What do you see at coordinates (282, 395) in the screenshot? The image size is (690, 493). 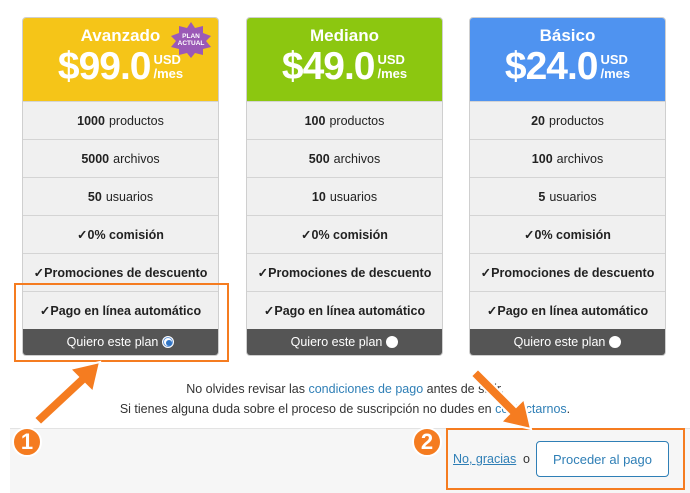 I see `annotation-arrows` at bounding box center [282, 395].